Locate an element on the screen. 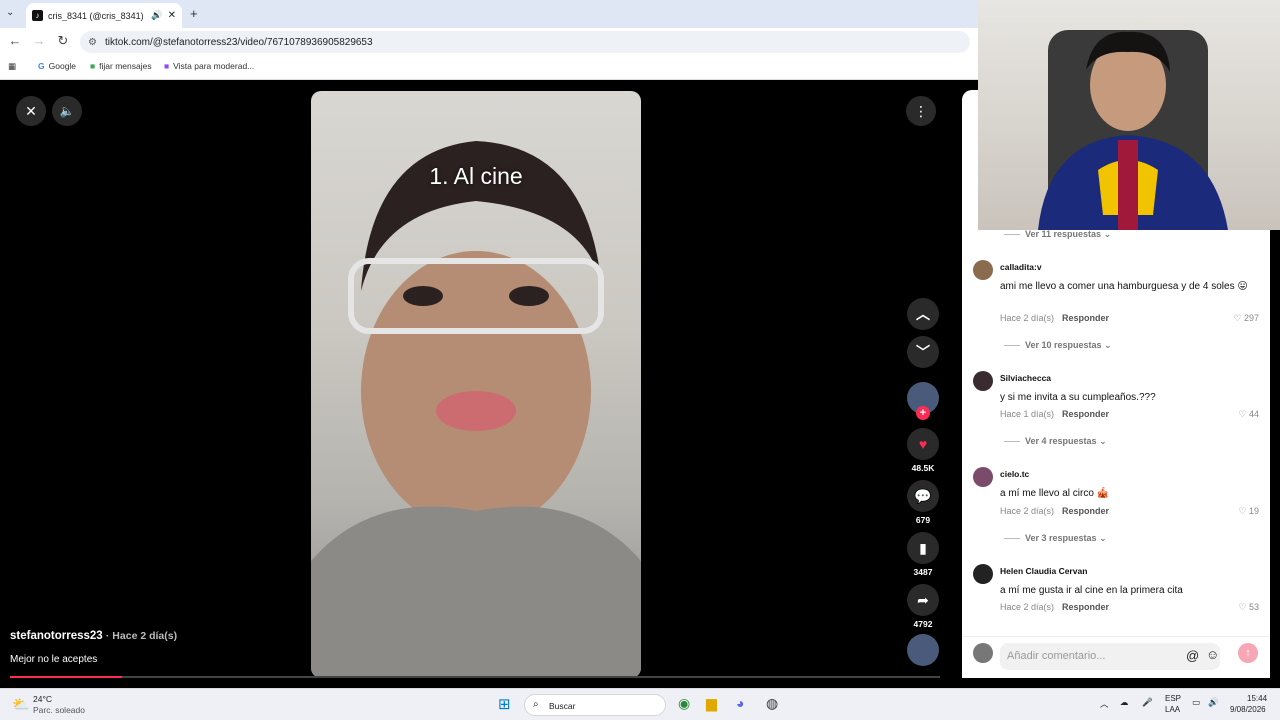 The height and width of the screenshot is (720, 1280). comment-like: ♡ 53 is located at coordinates (1248, 607).